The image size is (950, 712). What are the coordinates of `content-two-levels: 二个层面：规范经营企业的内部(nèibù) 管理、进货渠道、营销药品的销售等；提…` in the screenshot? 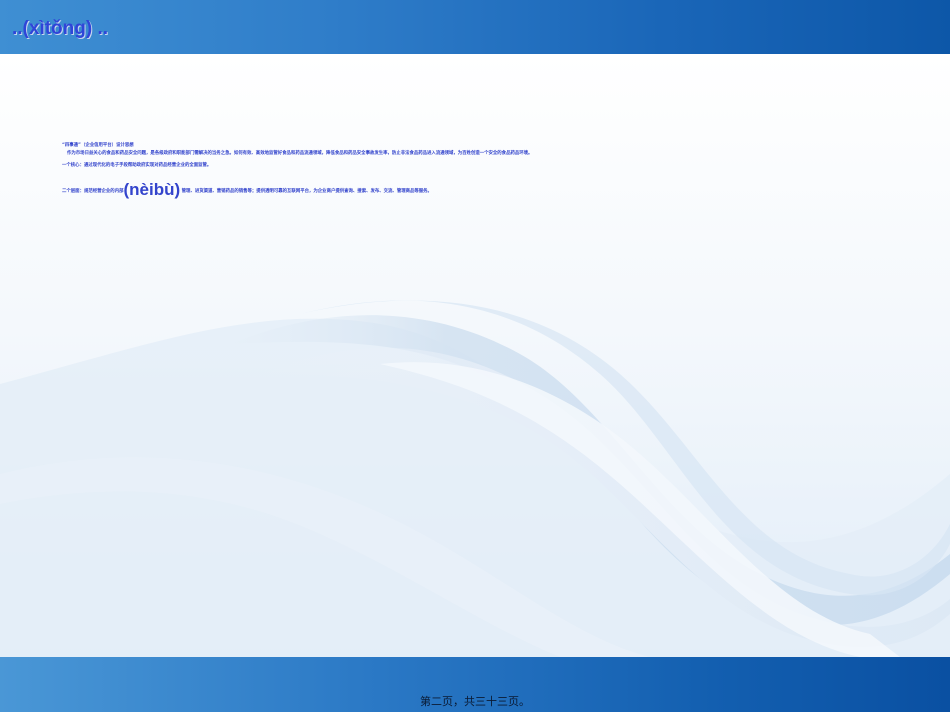 It's located at (362, 191).